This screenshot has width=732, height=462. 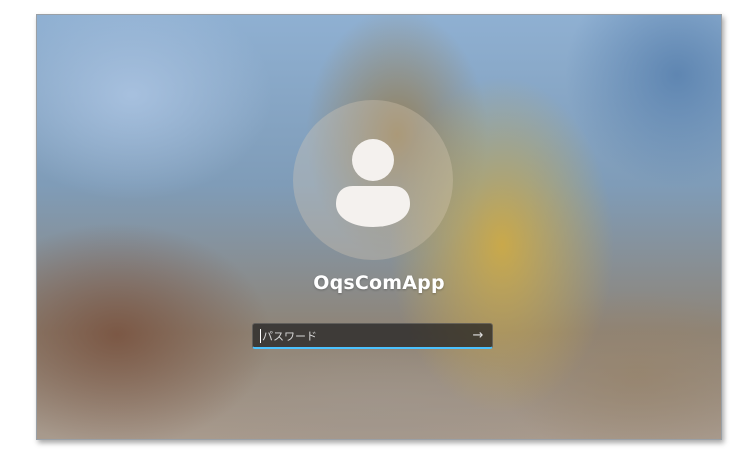 I want to click on arrow-right-icon: →, so click(x=478, y=336).